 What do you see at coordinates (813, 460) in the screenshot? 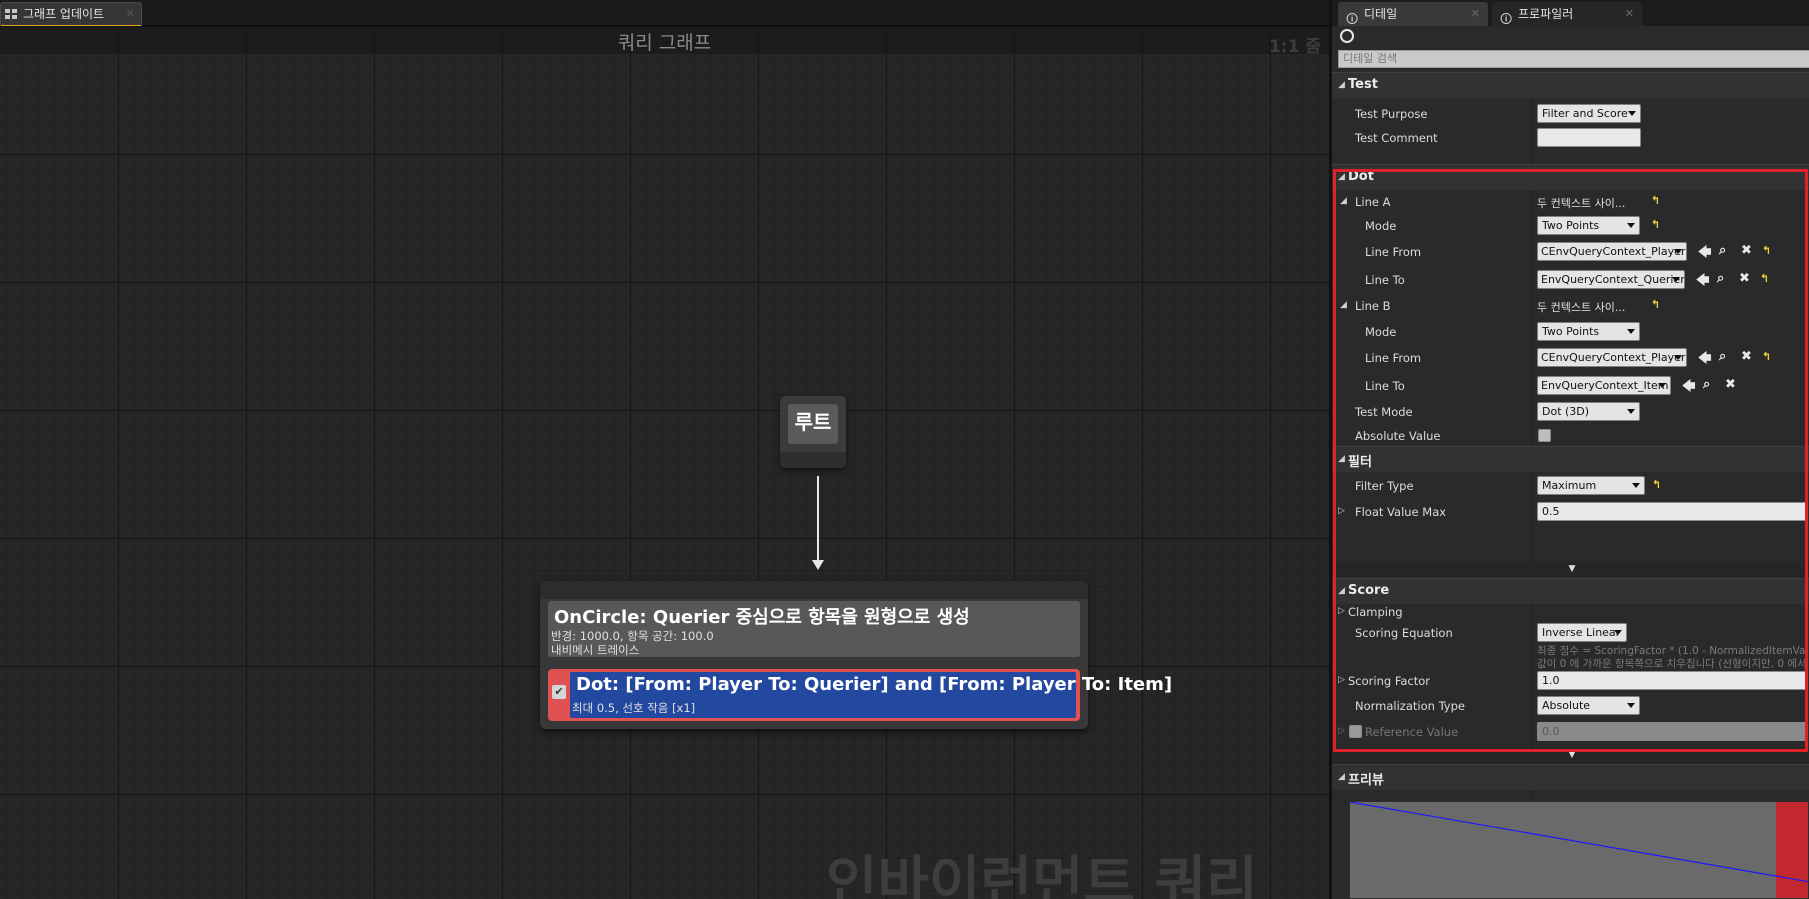
I see `root-node-output-pin` at bounding box center [813, 460].